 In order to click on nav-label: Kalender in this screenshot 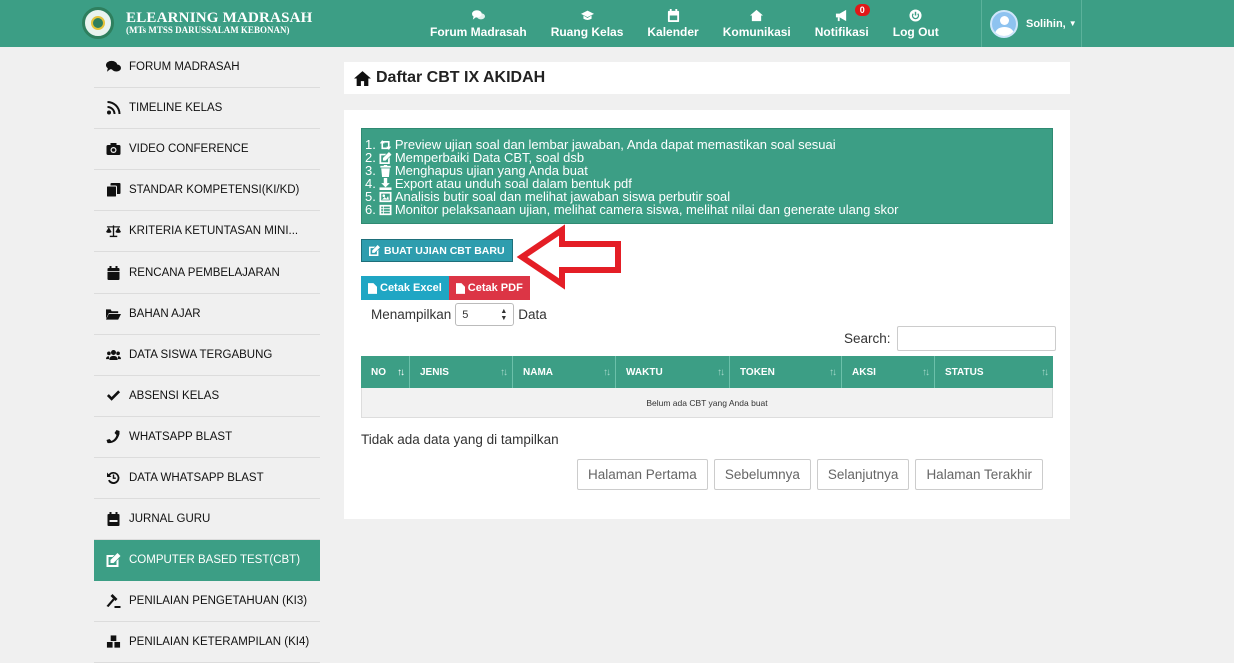, I will do `click(673, 32)`.